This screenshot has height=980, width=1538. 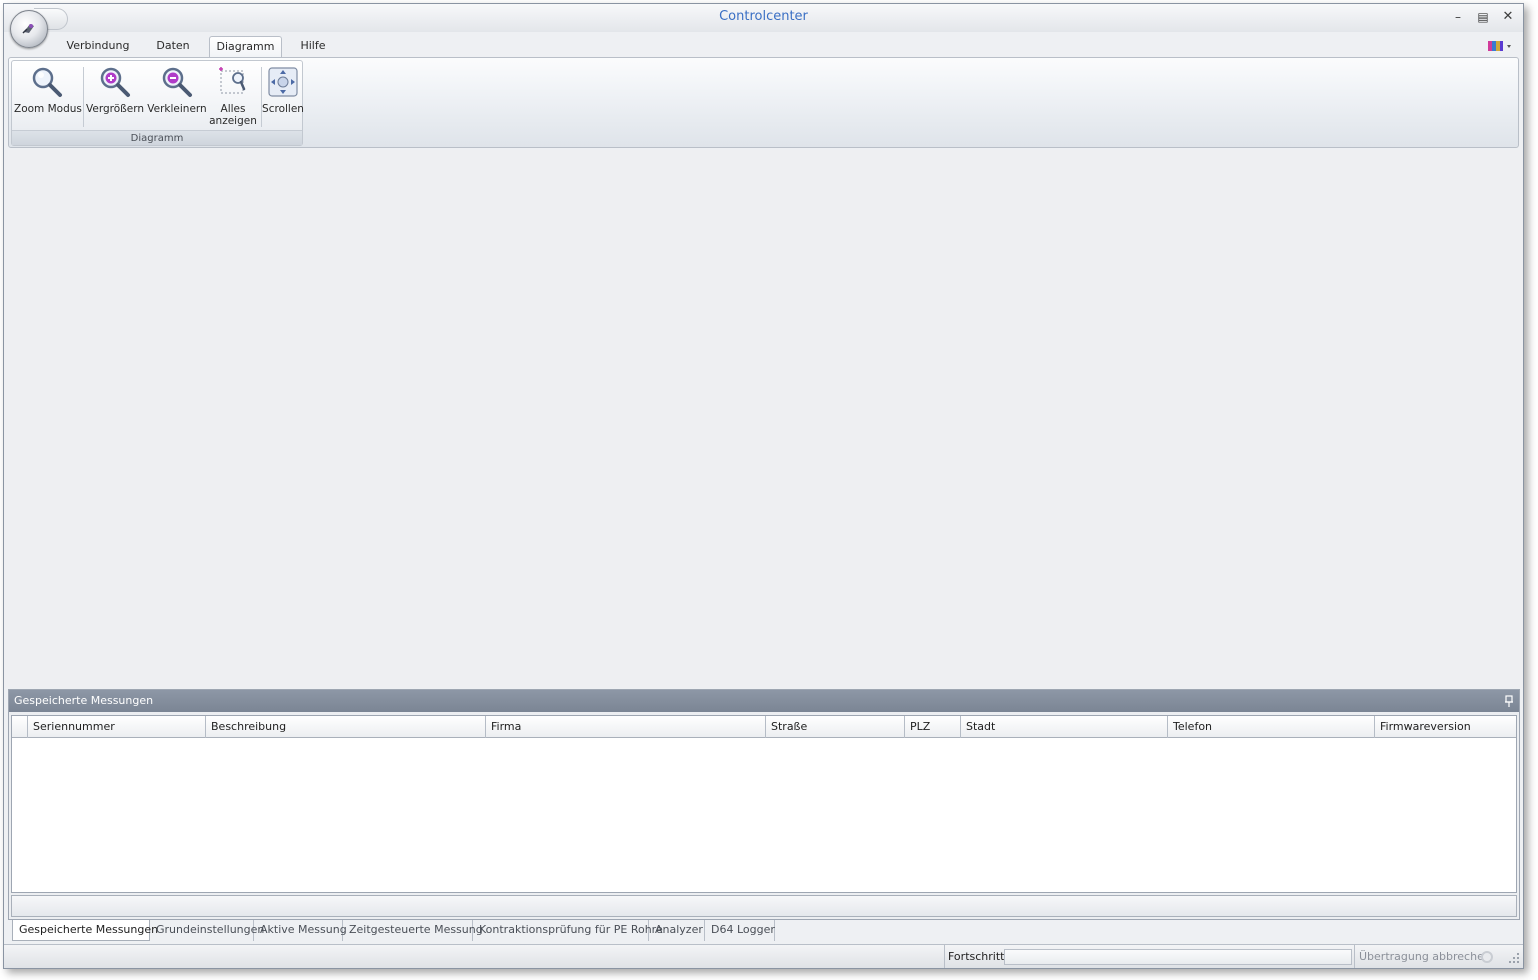 What do you see at coordinates (84, 700) in the screenshot?
I see `panel-title: Gespeicherte Messungen` at bounding box center [84, 700].